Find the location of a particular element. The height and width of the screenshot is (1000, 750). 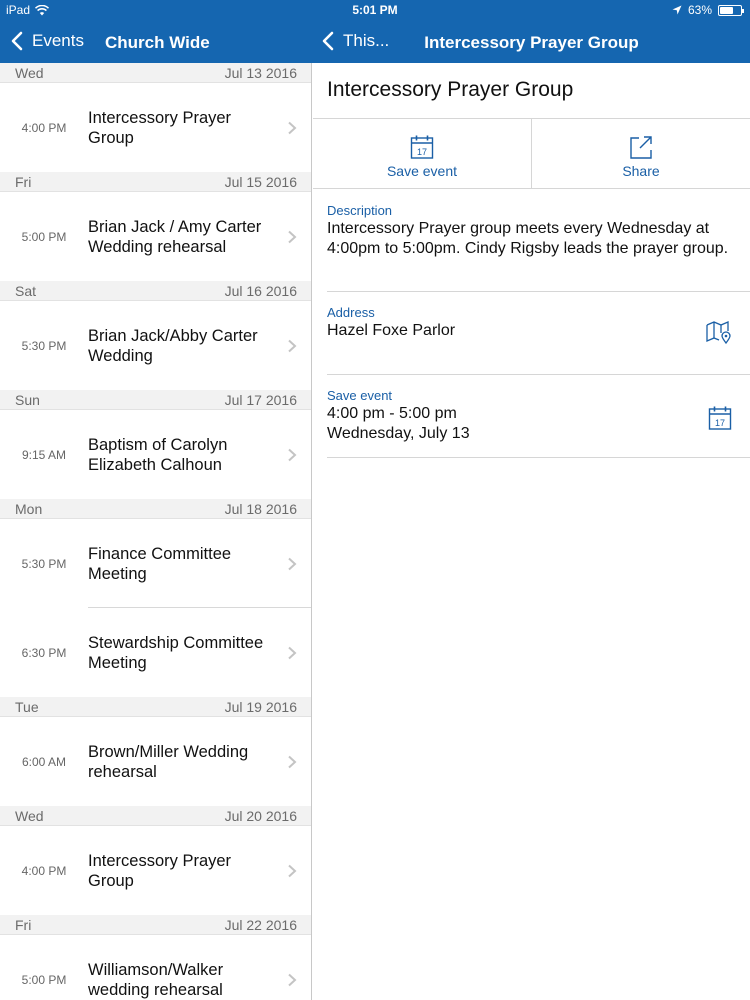

event-title: Williamson/Walker wedding rehearsal is located at coordinates (156, 979).